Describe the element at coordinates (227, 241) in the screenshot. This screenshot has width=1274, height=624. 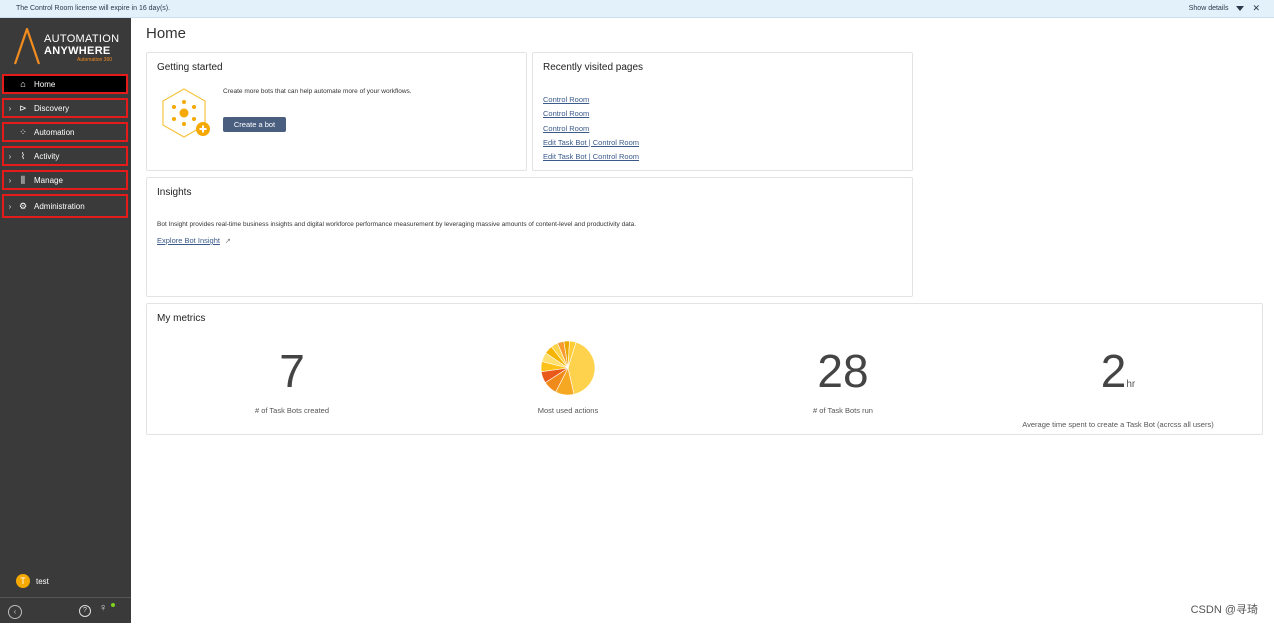
I see `external-link-icon: ↗` at that location.